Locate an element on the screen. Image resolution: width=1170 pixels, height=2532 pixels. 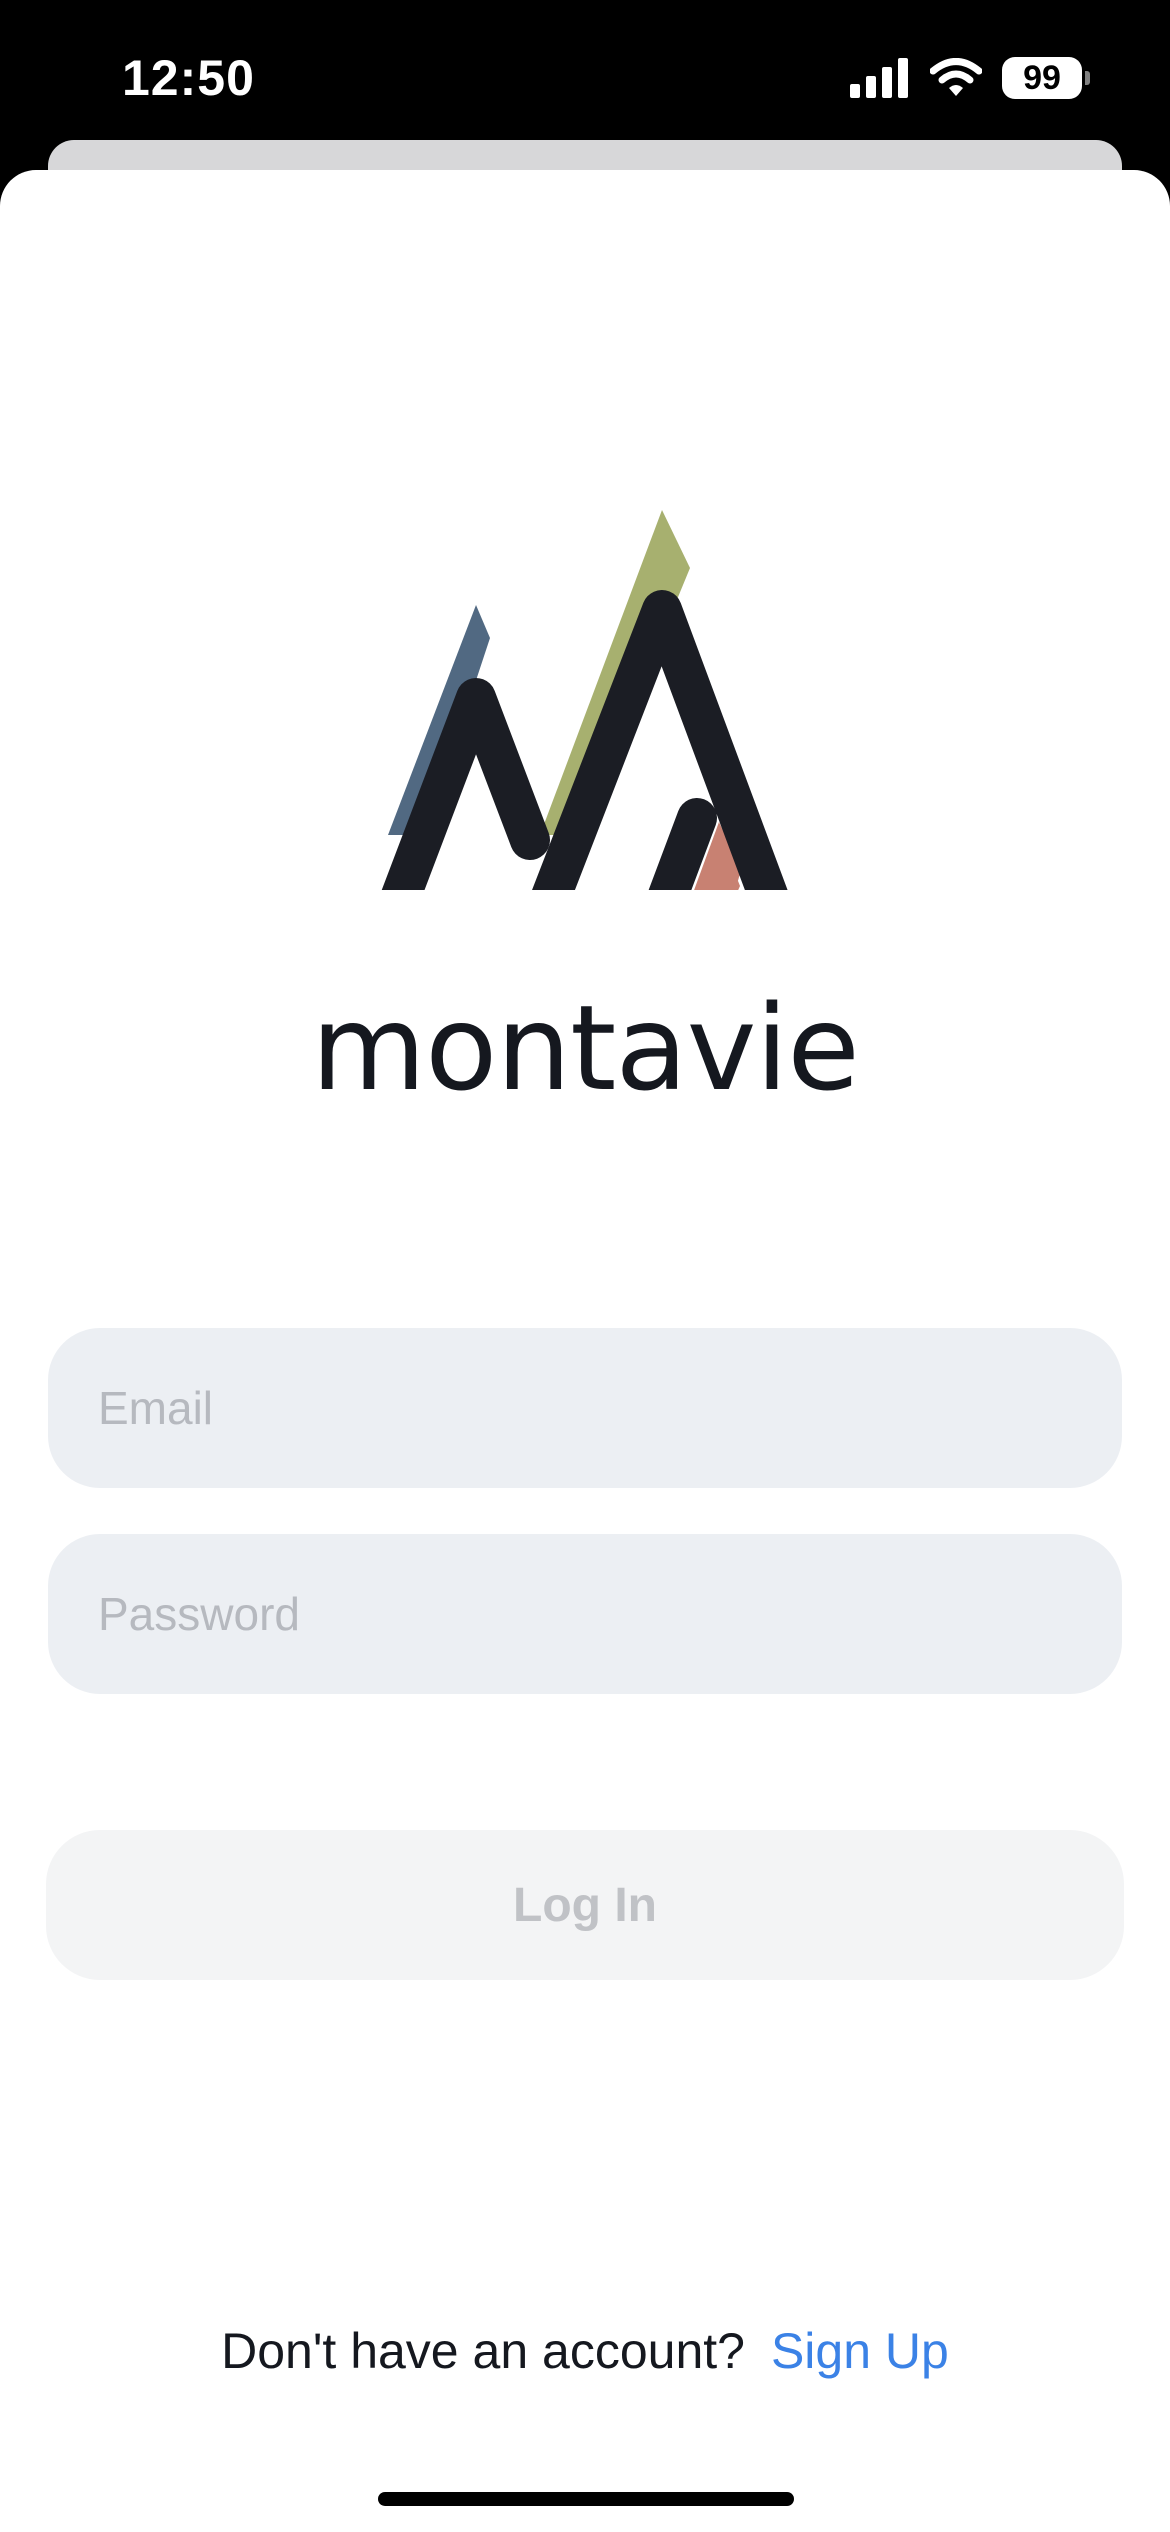
wifi-icon is located at coordinates (956, 77).